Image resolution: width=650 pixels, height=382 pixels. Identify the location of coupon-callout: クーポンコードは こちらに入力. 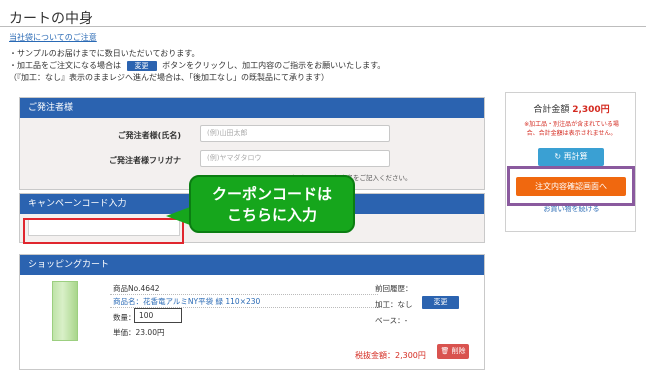
(272, 204).